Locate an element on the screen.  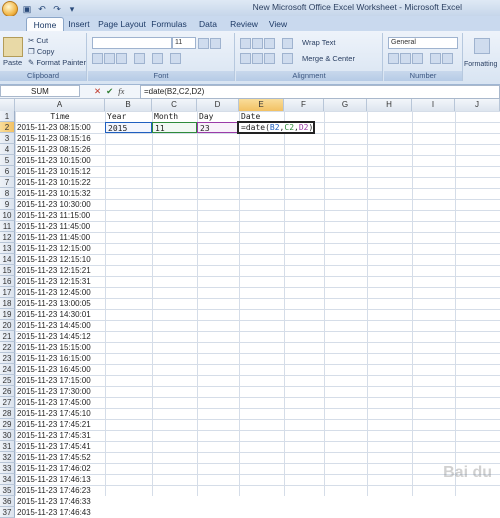
decrease-decimal-icon is located at coordinates (447, 58).